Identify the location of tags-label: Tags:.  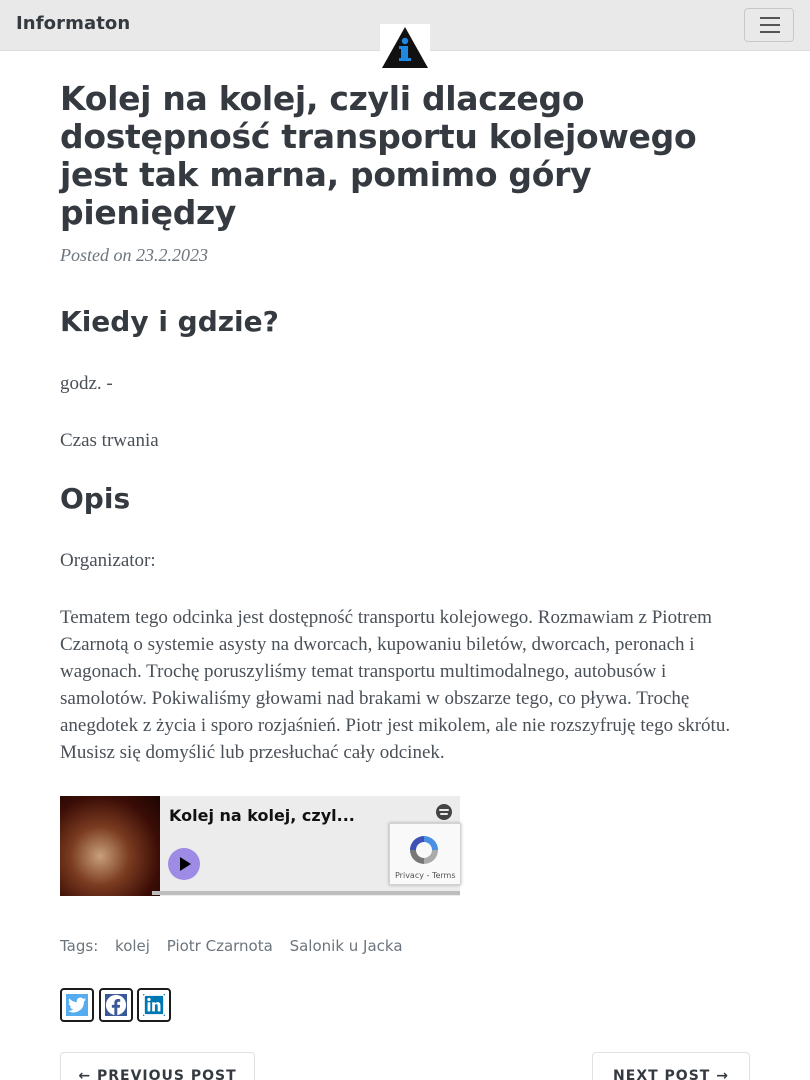
(79, 946).